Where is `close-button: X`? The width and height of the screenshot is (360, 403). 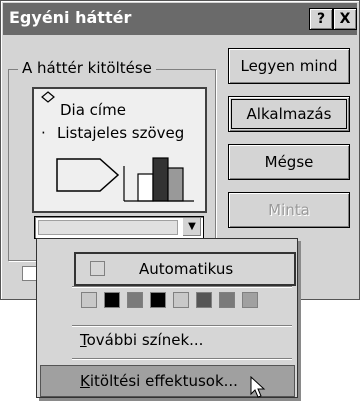 close-button: X is located at coordinates (345, 19).